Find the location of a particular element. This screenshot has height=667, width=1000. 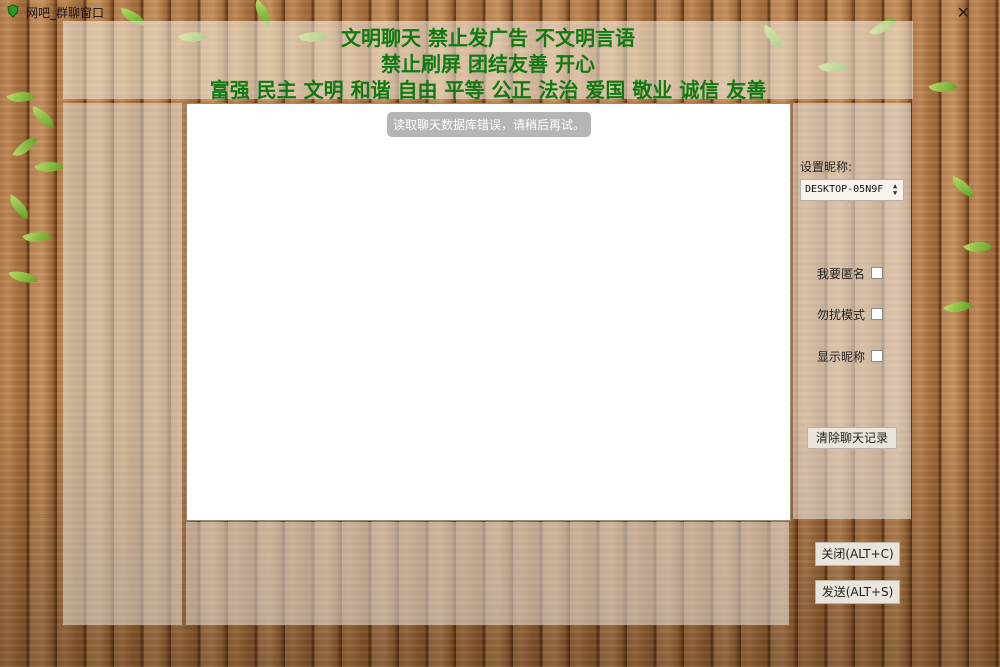

nickname-label: 设置昵称: is located at coordinates (826, 167).